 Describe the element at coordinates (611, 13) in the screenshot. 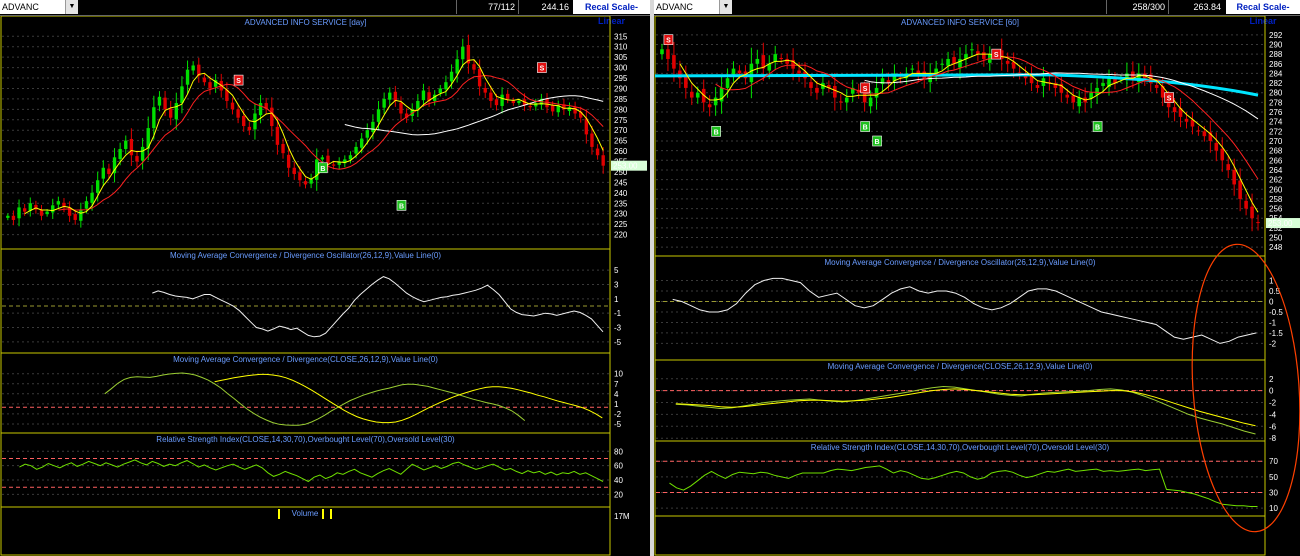

I see `left-recal-scale-button: Recal Scale-Linear` at that location.